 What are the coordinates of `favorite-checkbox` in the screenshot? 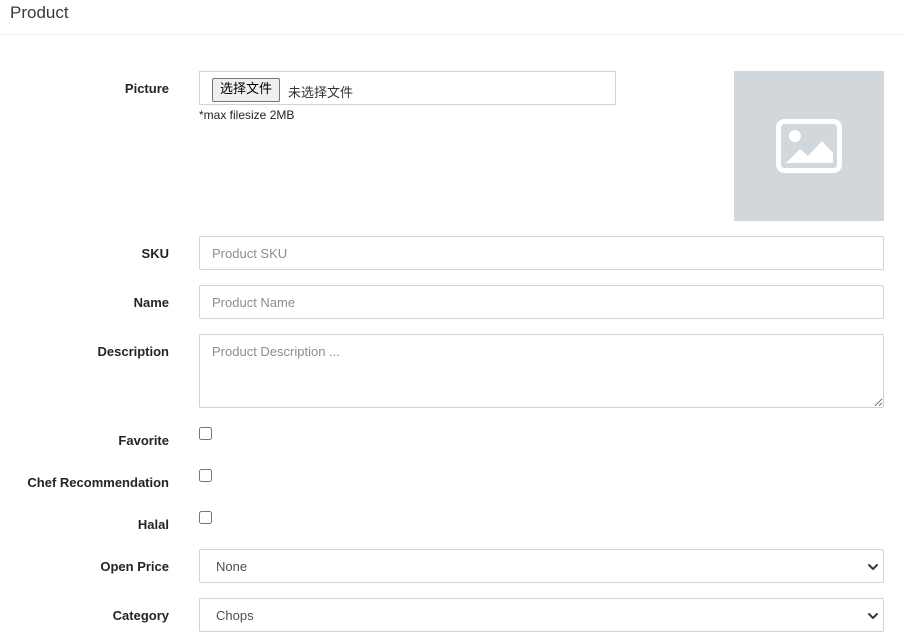 It's located at (205, 433).